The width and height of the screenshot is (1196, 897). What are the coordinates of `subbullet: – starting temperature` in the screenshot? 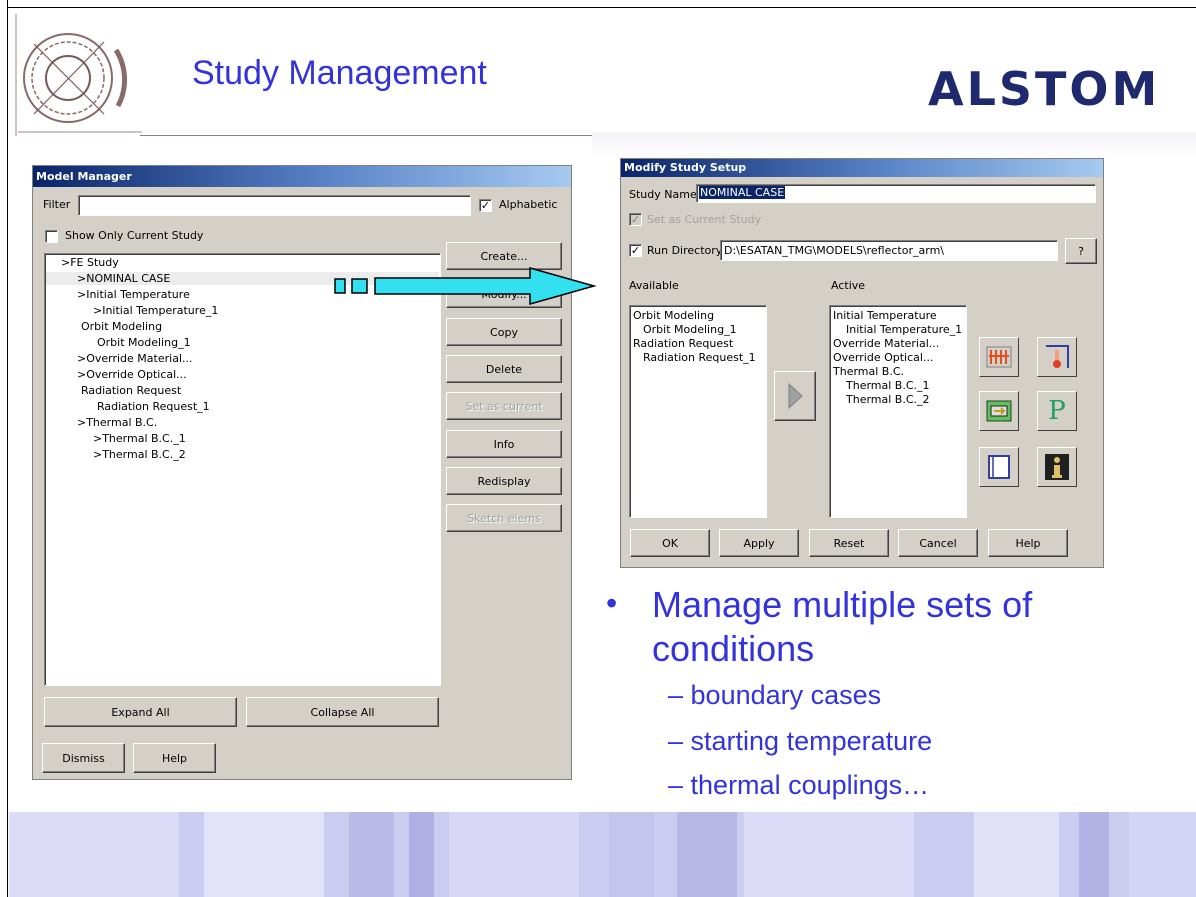 It's located at (800, 741).